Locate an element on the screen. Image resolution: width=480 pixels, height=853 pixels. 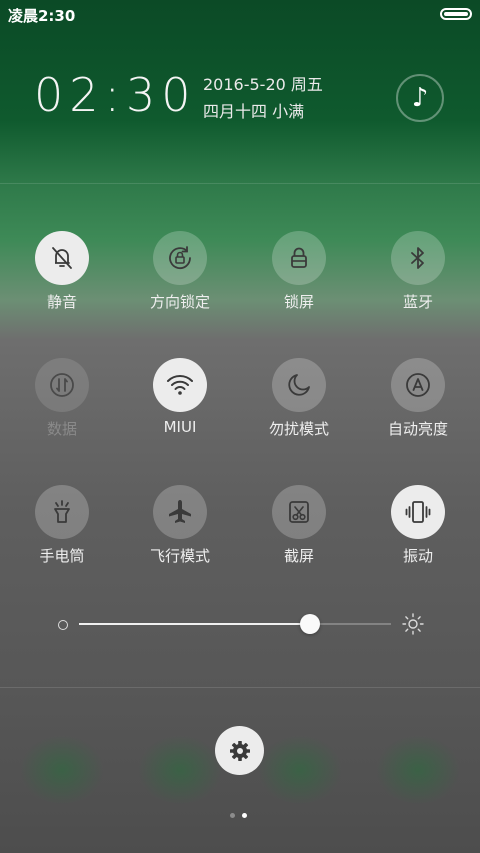
toggle-screenshot: 截屏 is located at coordinates (299, 530).